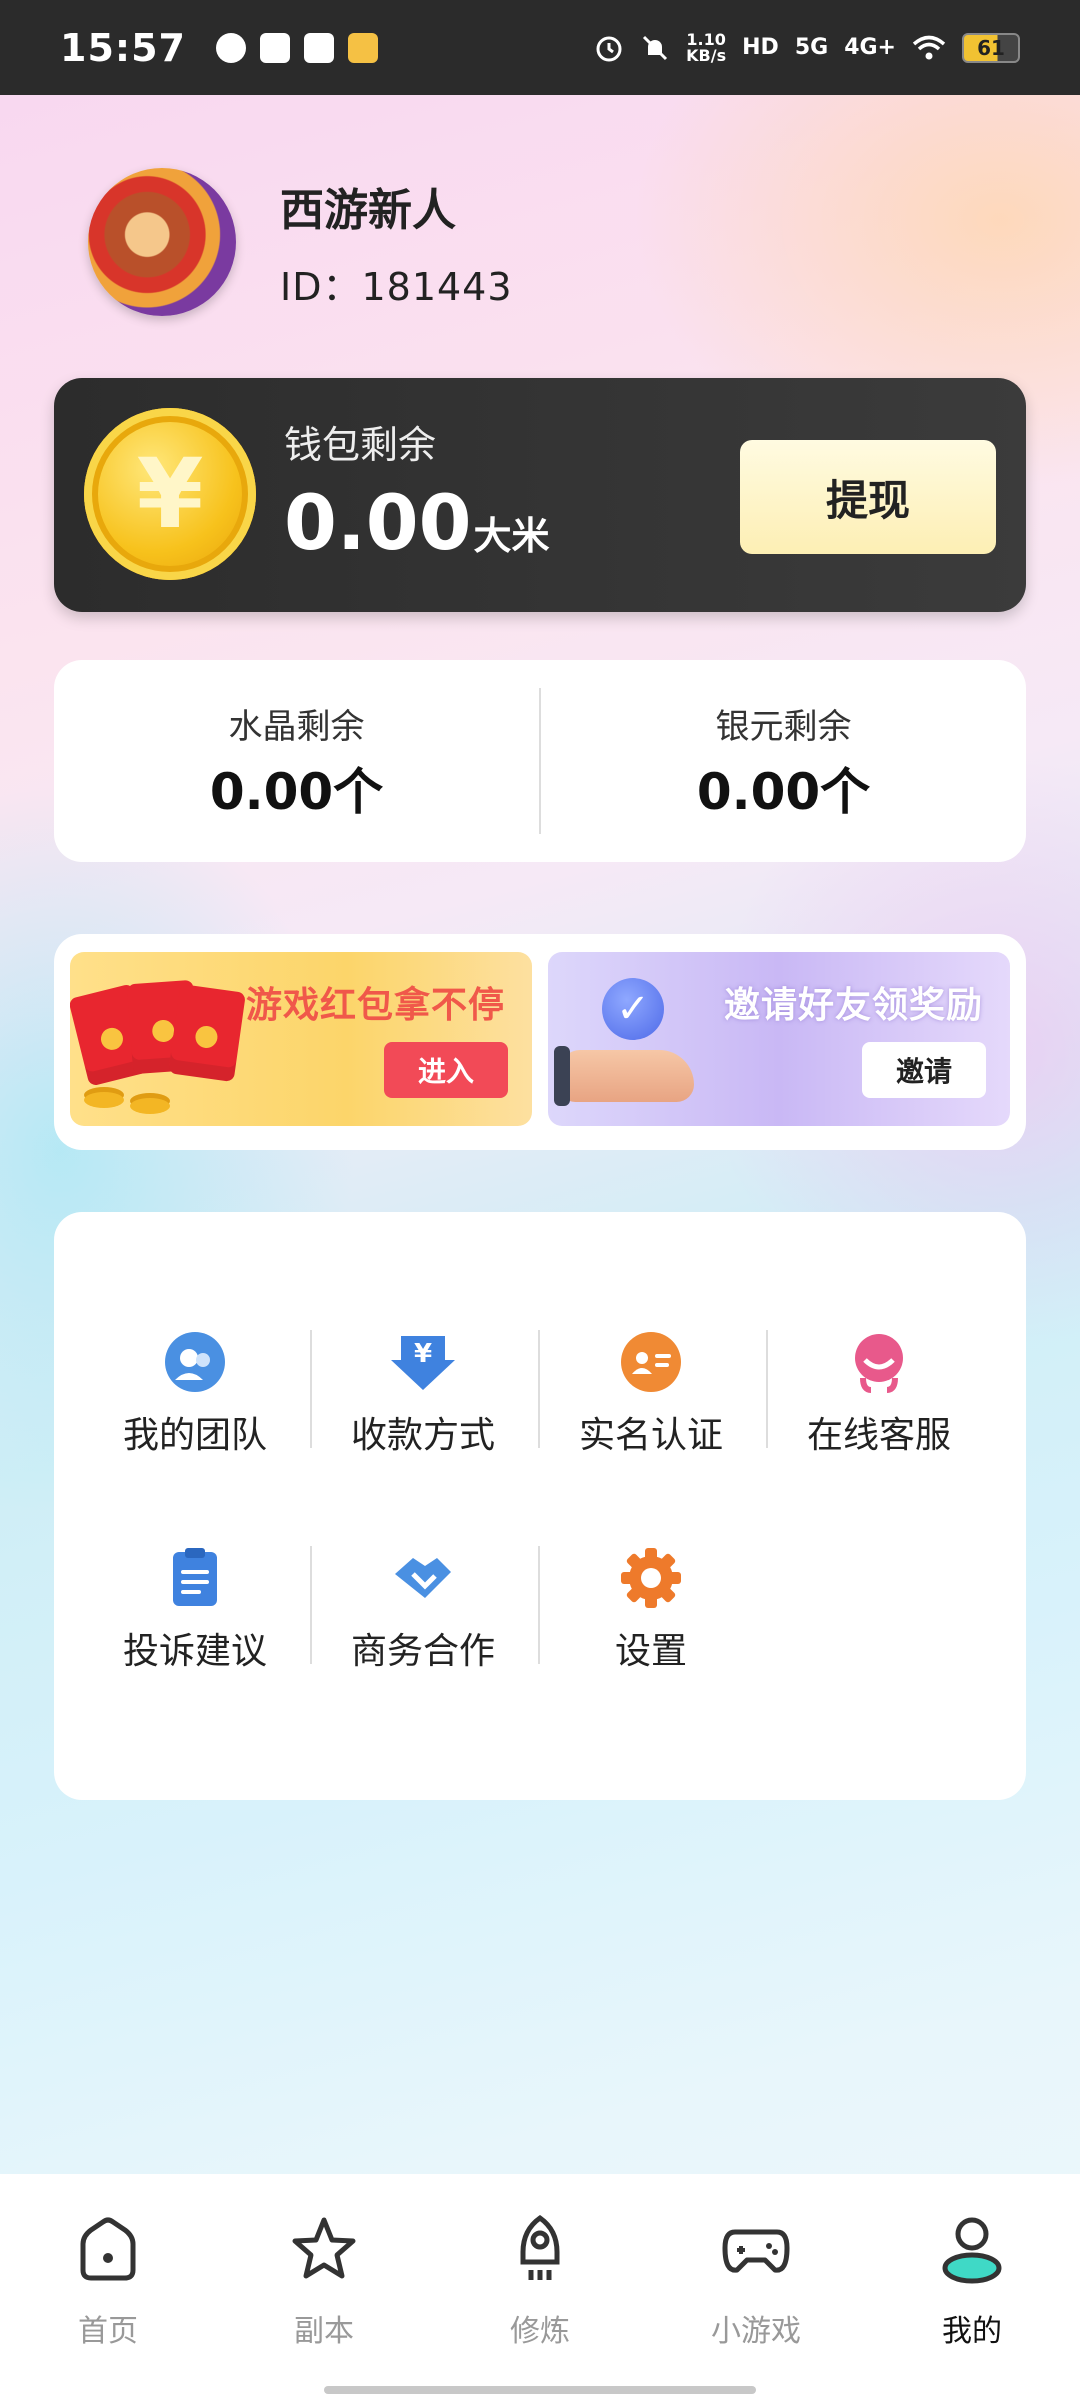 The image size is (1080, 2400). What do you see at coordinates (108, 2331) in the screenshot?
I see `tab-label-home: 首页` at bounding box center [108, 2331].